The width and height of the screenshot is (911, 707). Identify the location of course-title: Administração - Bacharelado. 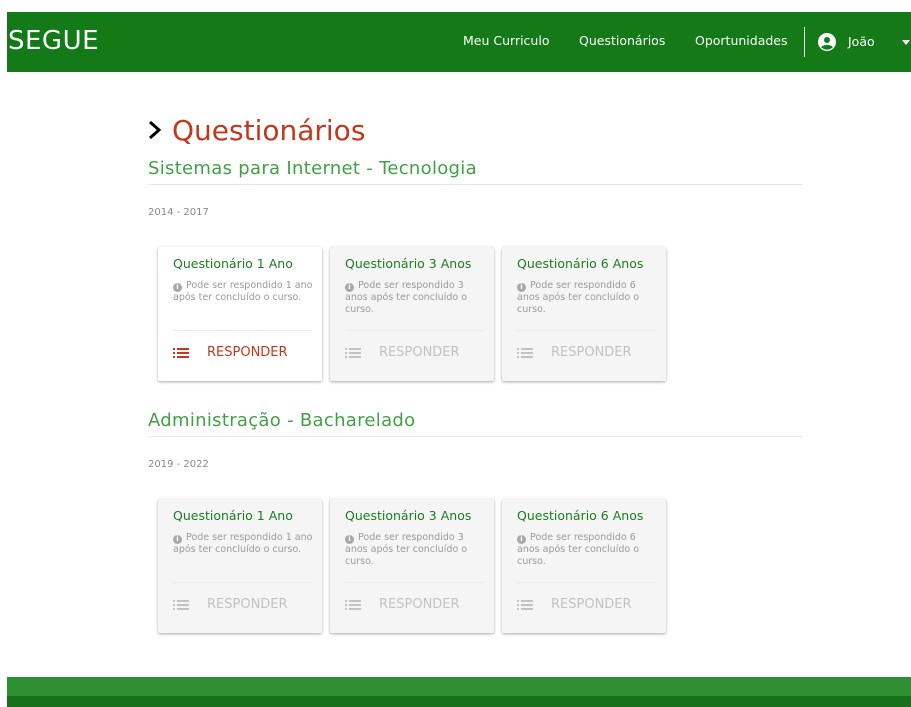
(475, 423).